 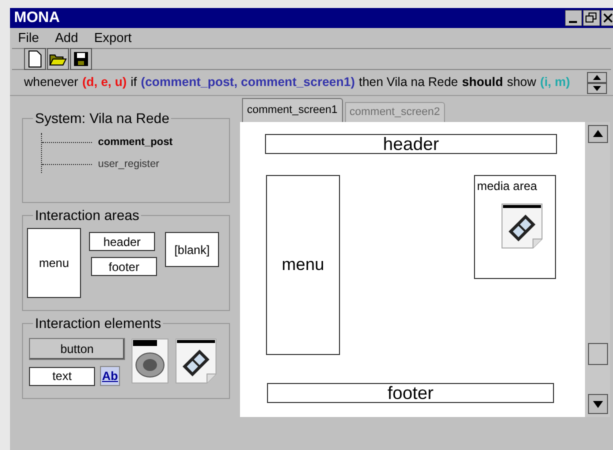 I want to click on tab: comment_screen1, so click(x=292, y=110).